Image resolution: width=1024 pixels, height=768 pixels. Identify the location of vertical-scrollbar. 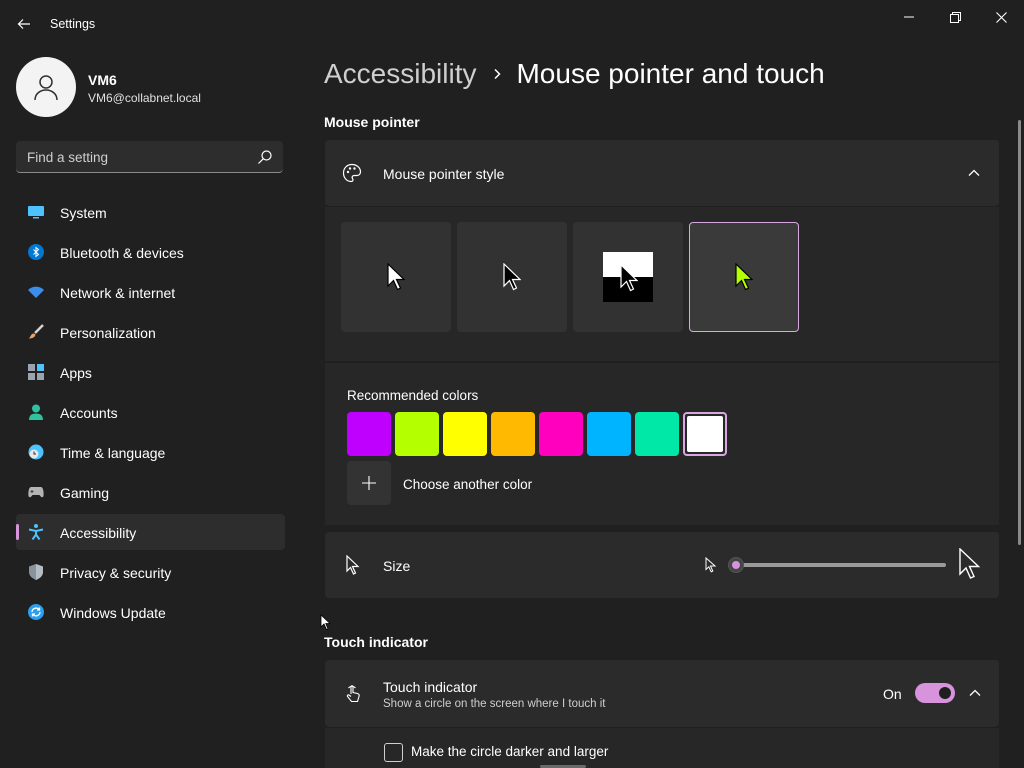
(1019, 332).